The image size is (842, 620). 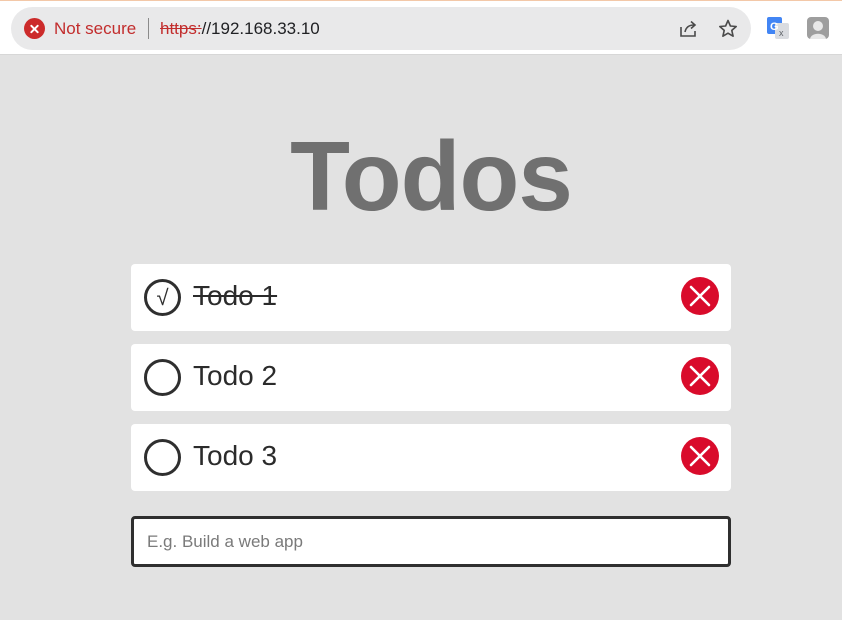 I want to click on url-scheme: https:, so click(x=181, y=28).